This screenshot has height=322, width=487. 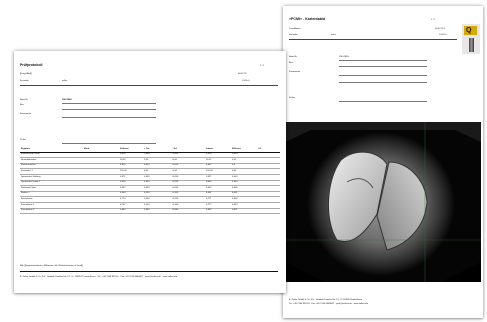 What do you see at coordinates (87, 148) in the screenshot?
I see `column-header: Merk` at bounding box center [87, 148].